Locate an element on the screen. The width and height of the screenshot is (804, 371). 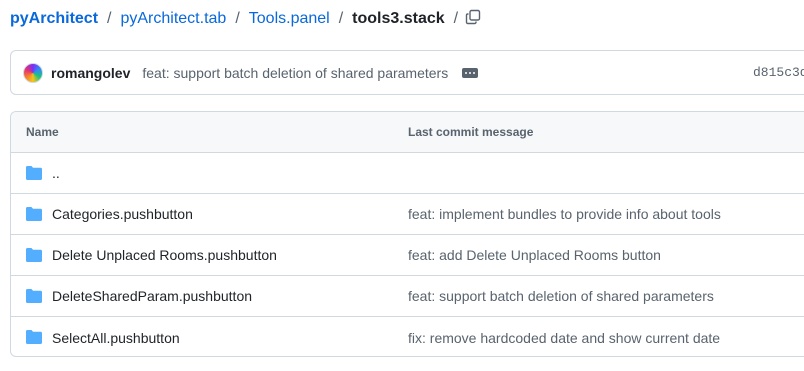
commit-sha: d815c3d is located at coordinates (778, 72).